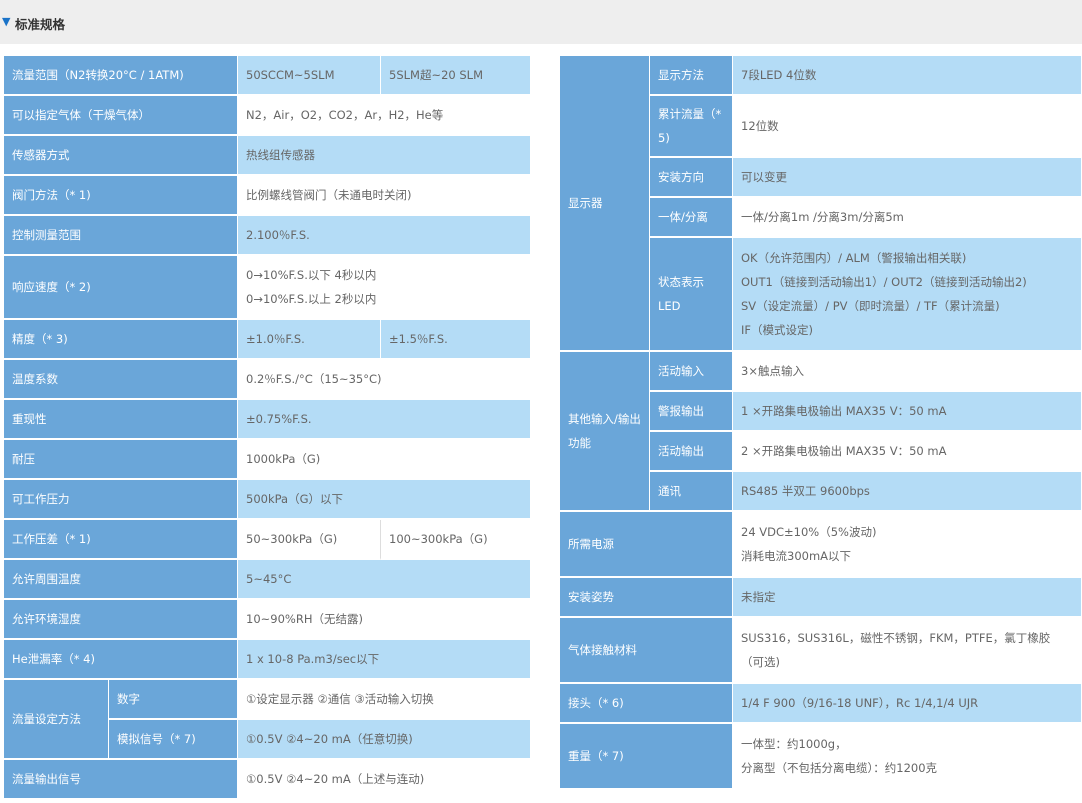 The height and width of the screenshot is (803, 1082). What do you see at coordinates (854, 258) in the screenshot?
I see `status-led-line-1: OK（允许范围内）/ ALM（警报输出相关联)` at bounding box center [854, 258].